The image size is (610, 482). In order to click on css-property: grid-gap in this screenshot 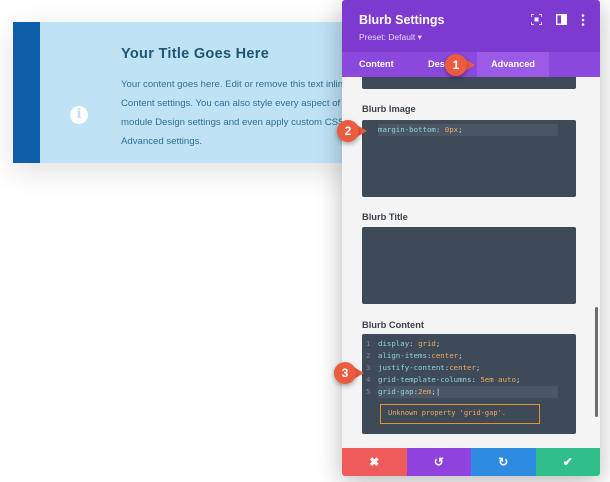, I will do `click(396, 391)`.